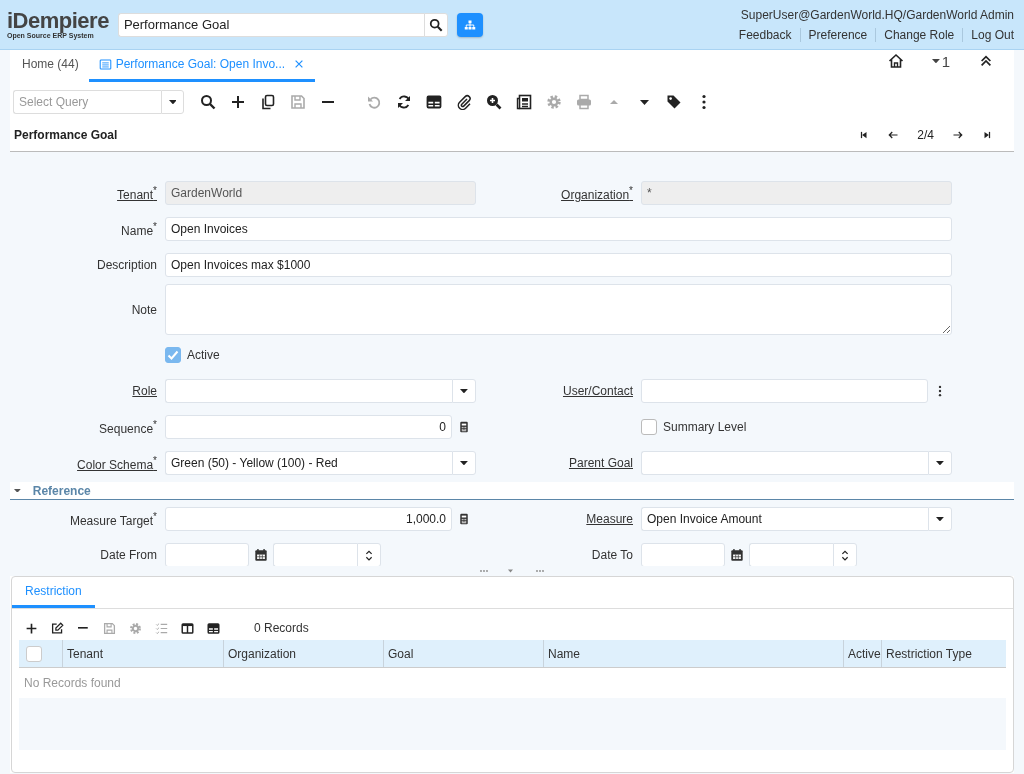  I want to click on field-label: Tenant$^{*}$, so click(137, 194).